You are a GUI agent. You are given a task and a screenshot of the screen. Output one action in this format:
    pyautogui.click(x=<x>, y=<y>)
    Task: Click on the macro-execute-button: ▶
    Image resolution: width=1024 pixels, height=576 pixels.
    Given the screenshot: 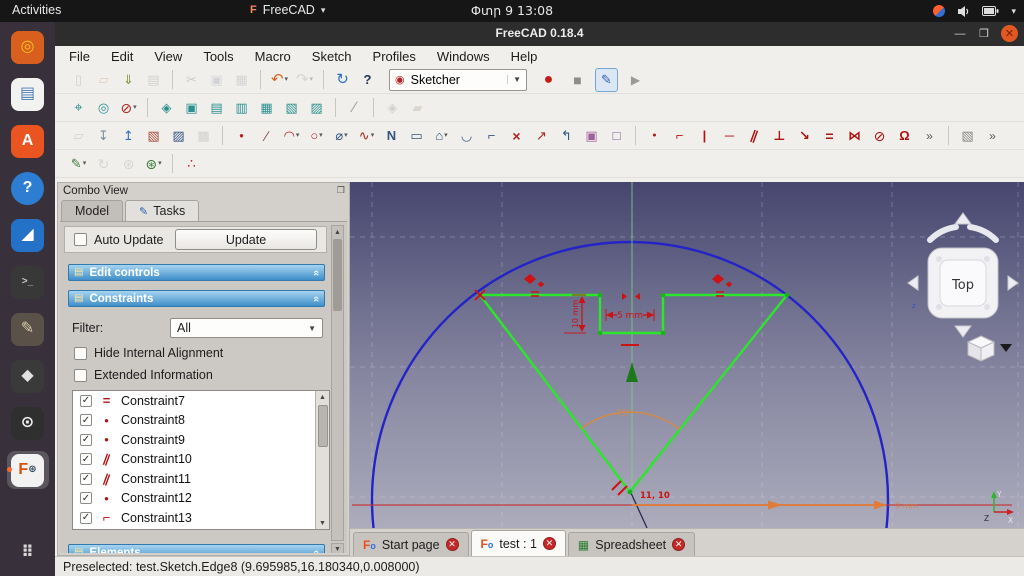 What is the action you would take?
    pyautogui.click(x=635, y=80)
    